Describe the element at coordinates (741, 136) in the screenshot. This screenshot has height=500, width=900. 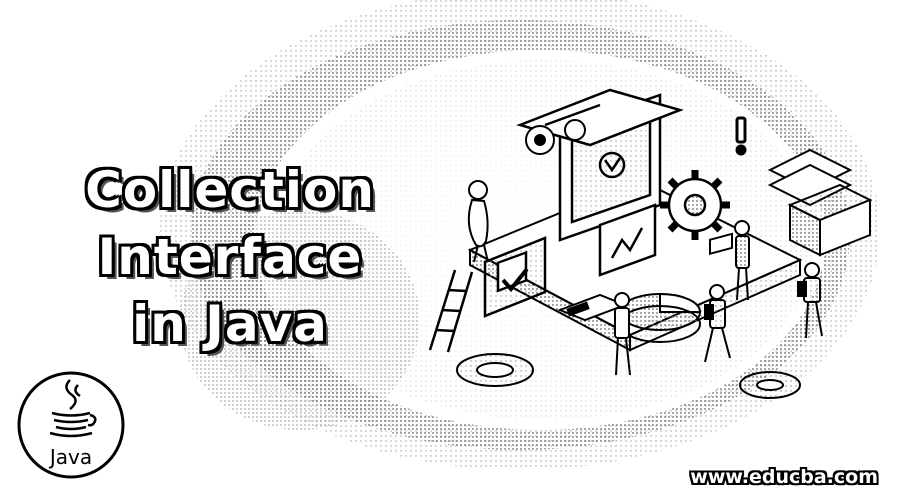
I see `warning-icon` at that location.